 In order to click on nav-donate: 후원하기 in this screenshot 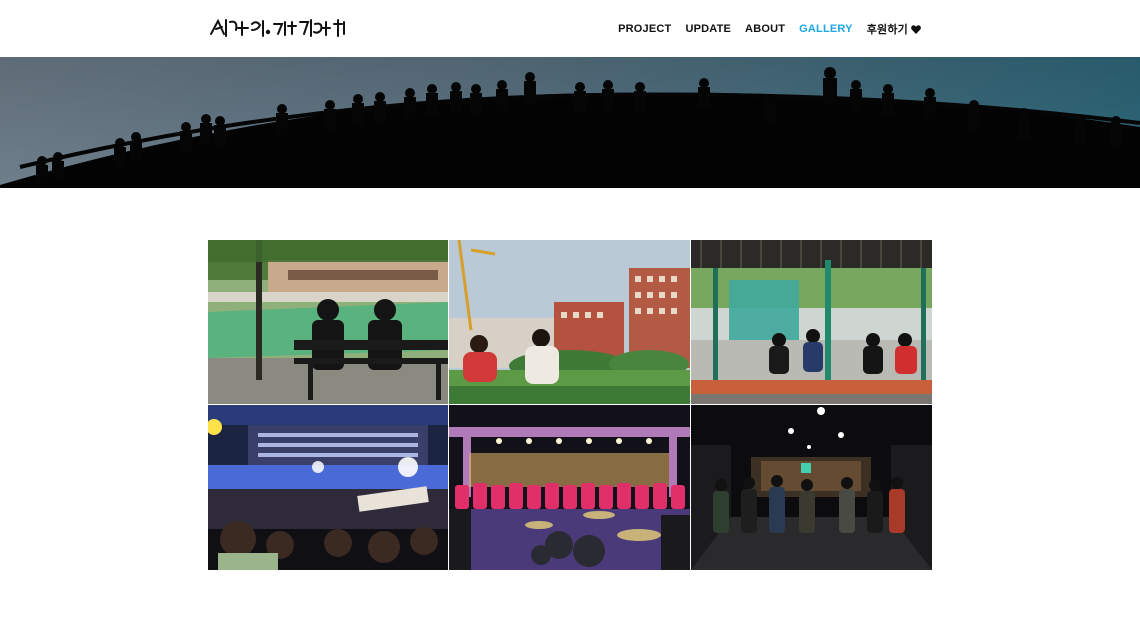, I will do `click(894, 29)`.